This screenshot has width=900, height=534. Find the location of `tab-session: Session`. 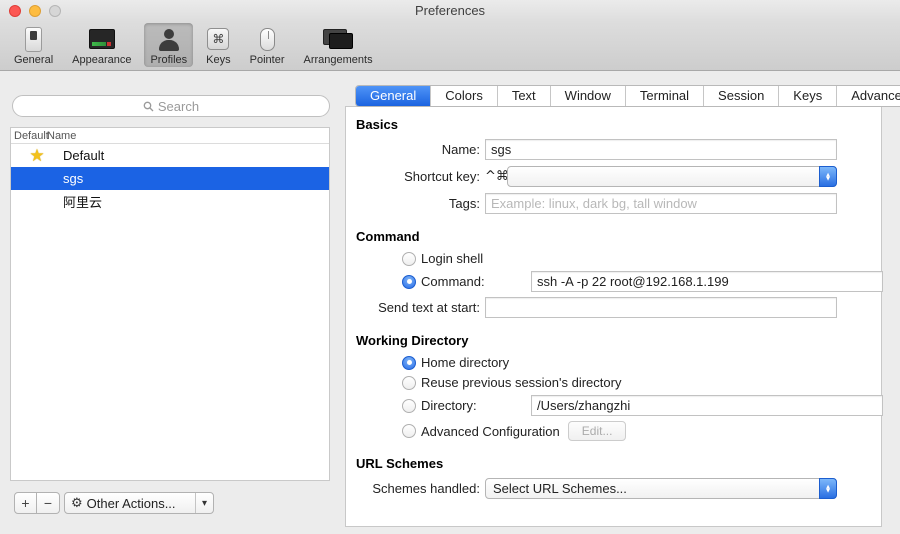

tab-session: Session is located at coordinates (740, 96).